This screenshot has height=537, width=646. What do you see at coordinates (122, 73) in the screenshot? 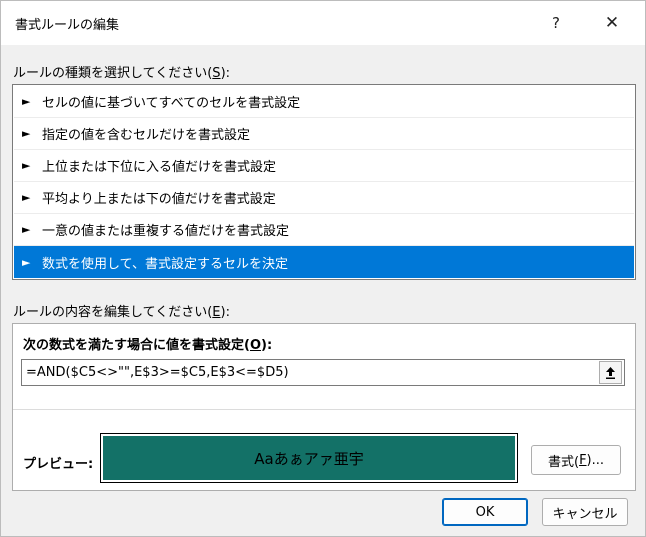
I see `rule-type-label: ルールの種類を選択してください(S):` at bounding box center [122, 73].